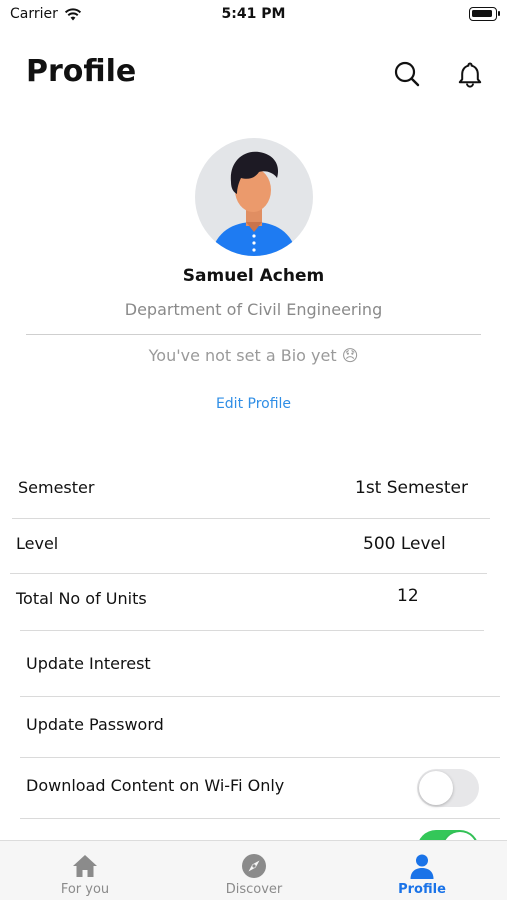 The width and height of the screenshot is (507, 900). What do you see at coordinates (85, 889) in the screenshot?
I see `tab-label: For you` at bounding box center [85, 889].